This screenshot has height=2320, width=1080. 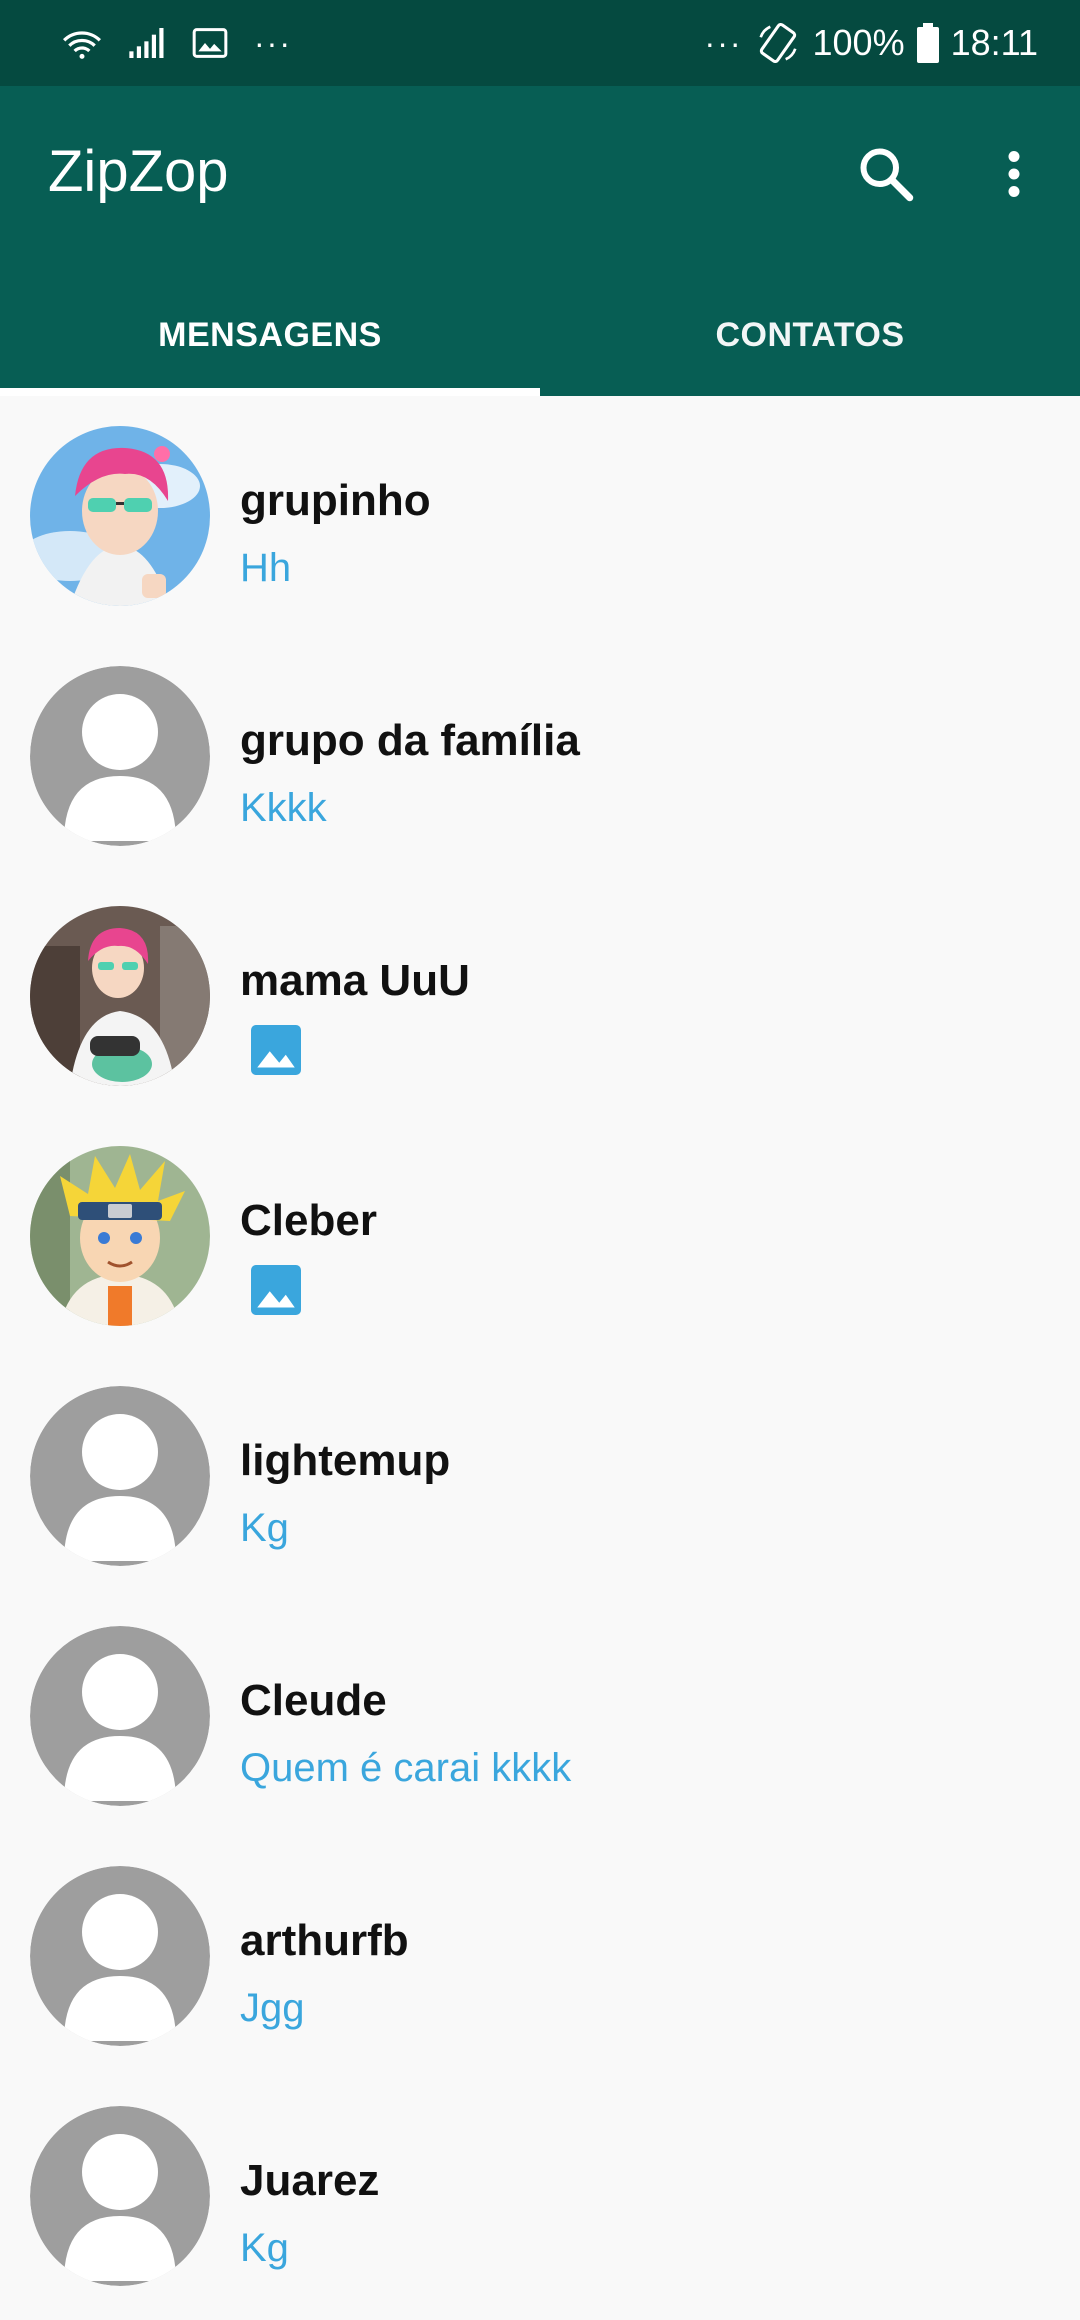 I want to click on tab-contatos-label: CONTATOS, so click(x=810, y=334).